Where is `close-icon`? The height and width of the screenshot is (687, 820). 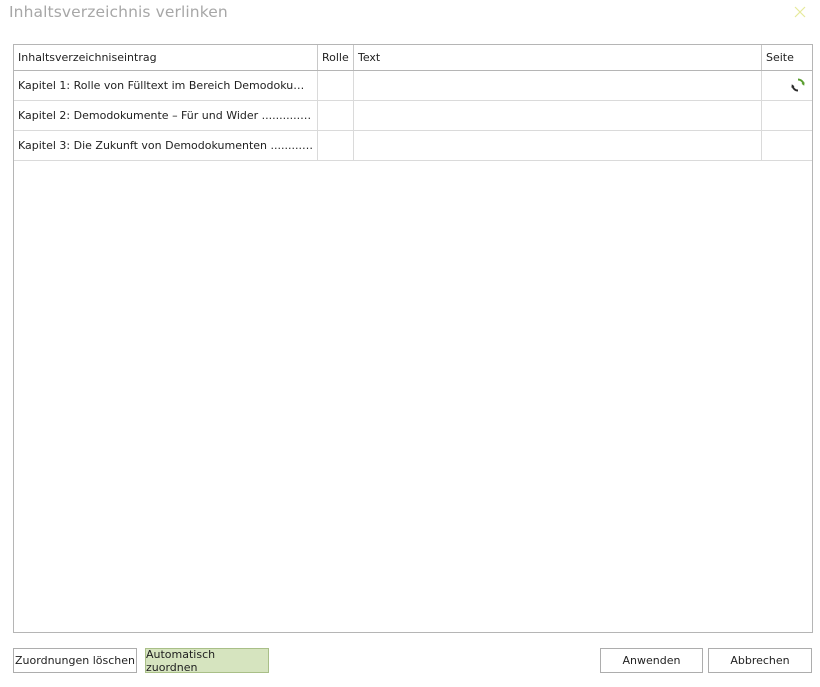
close-icon is located at coordinates (800, 12).